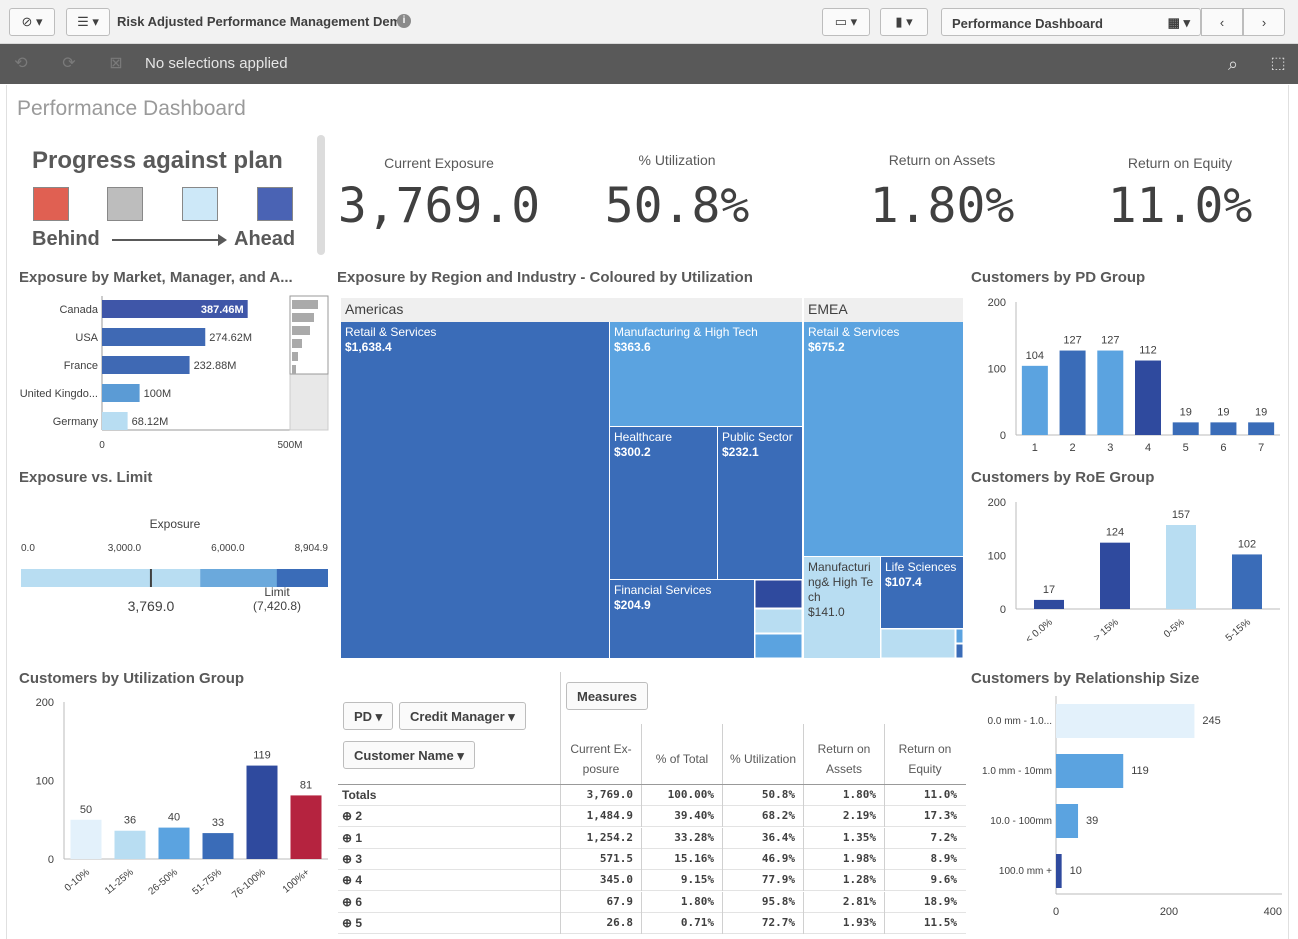 This screenshot has height=939, width=1298. What do you see at coordinates (828, 309) in the screenshot?
I see `treemap-region-label: EMEA` at bounding box center [828, 309].